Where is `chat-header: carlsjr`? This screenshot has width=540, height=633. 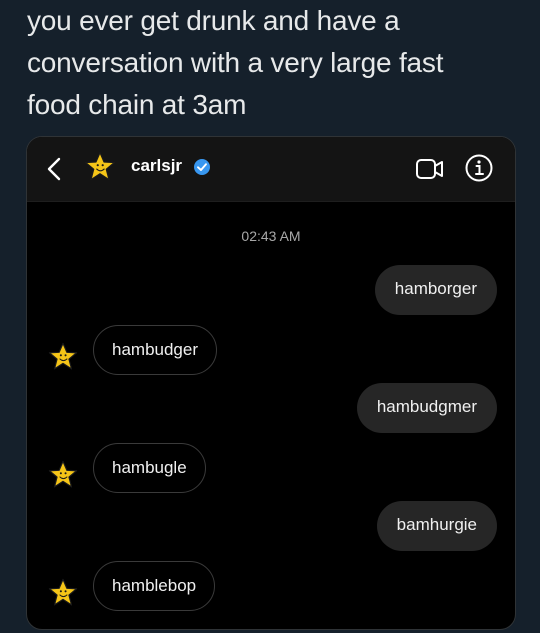 chat-header: carlsjr is located at coordinates (271, 169).